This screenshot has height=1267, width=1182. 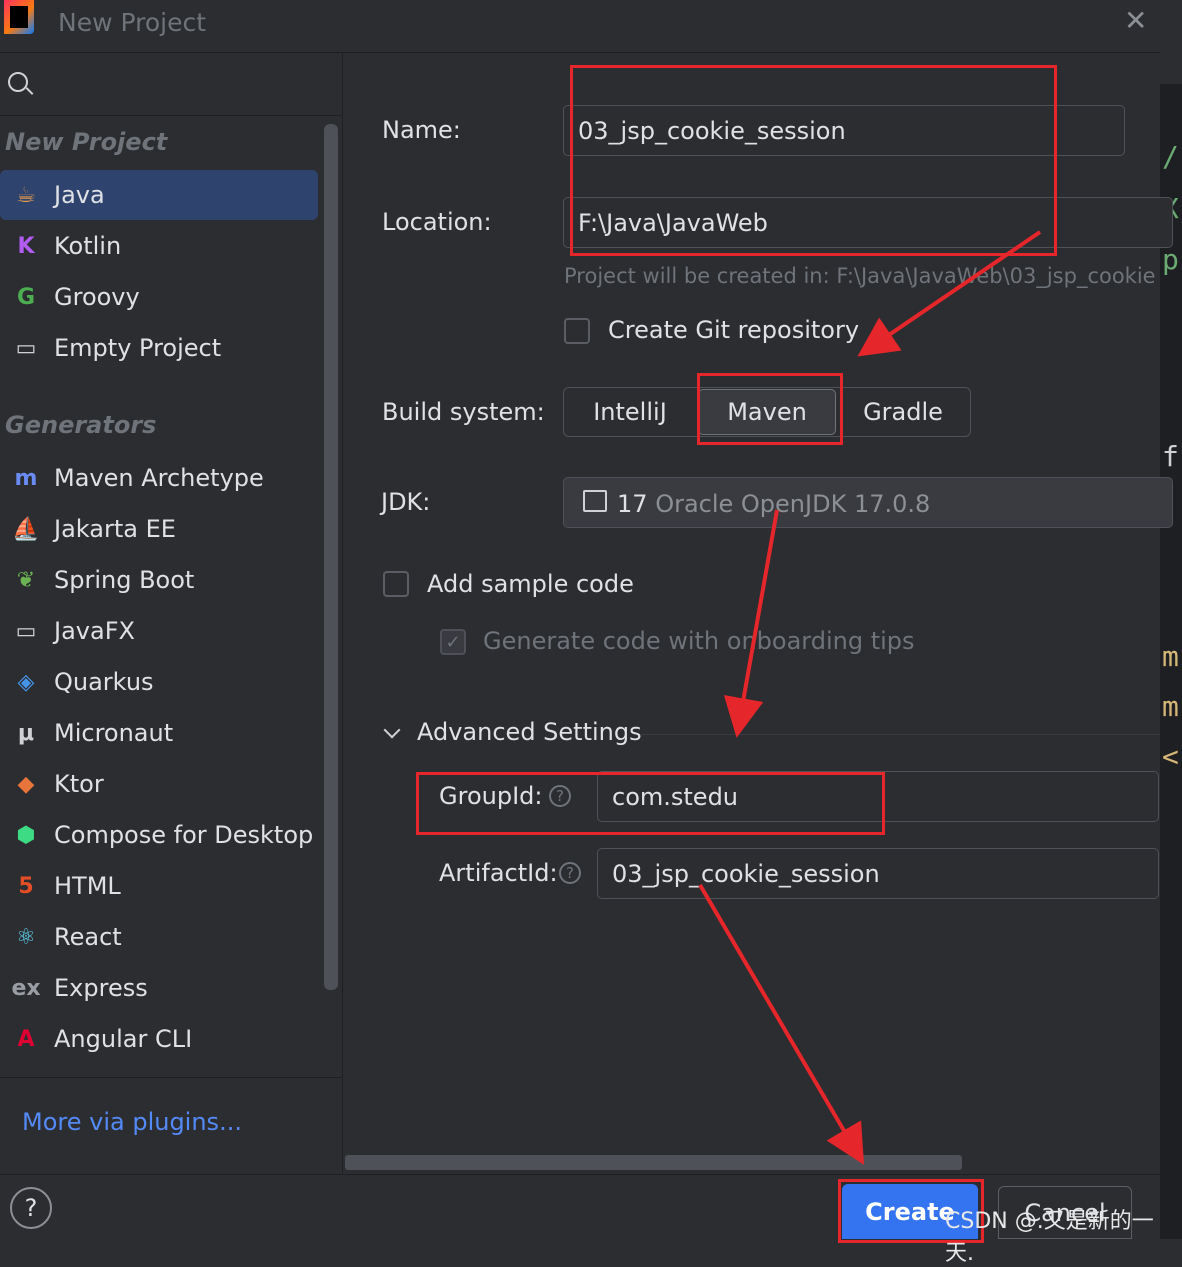 I want to click on sidebar-item-label: Express, so click(x=101, y=988).